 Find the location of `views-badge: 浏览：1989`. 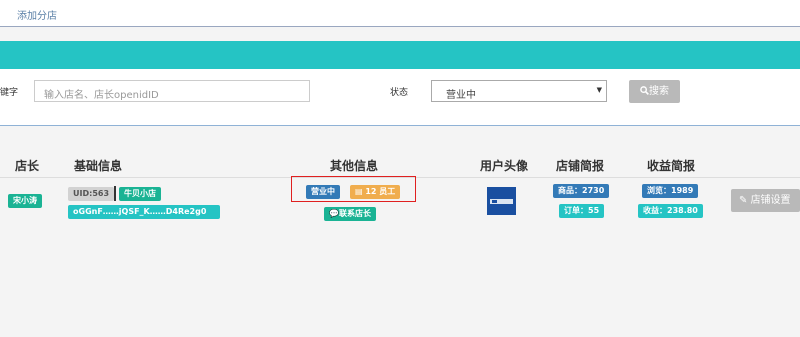

views-badge: 浏览：1989 is located at coordinates (670, 191).